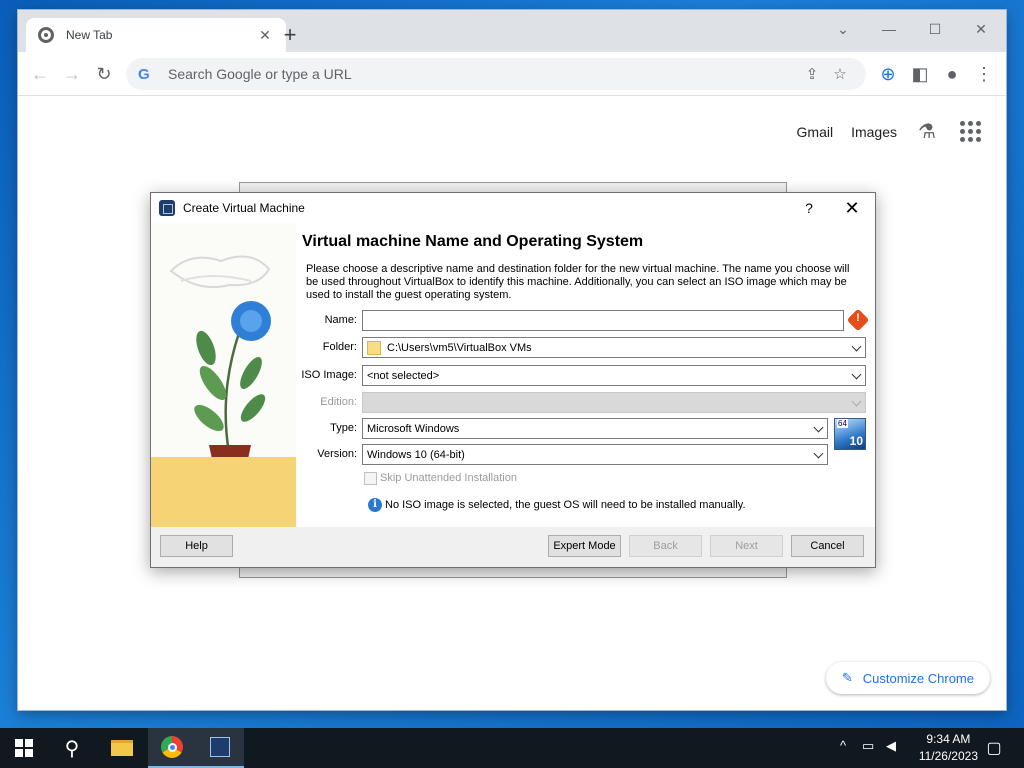  Describe the element at coordinates (513, 208) in the screenshot. I see `dialog-titlebar: Create Virtual Machine ? ✕` at that location.